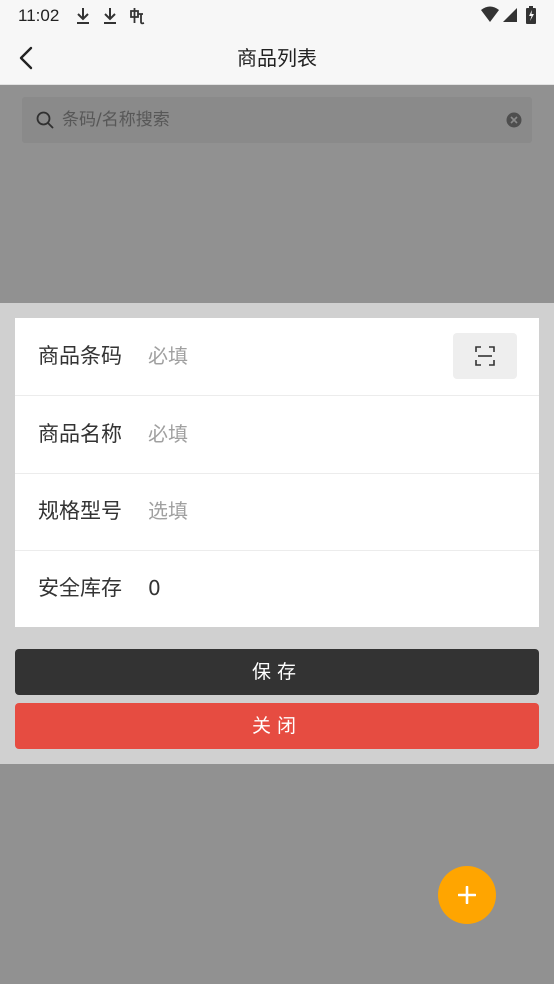 The width and height of the screenshot is (554, 984). What do you see at coordinates (80, 588) in the screenshot?
I see `safety-stock-label: 安全库存` at bounding box center [80, 588].